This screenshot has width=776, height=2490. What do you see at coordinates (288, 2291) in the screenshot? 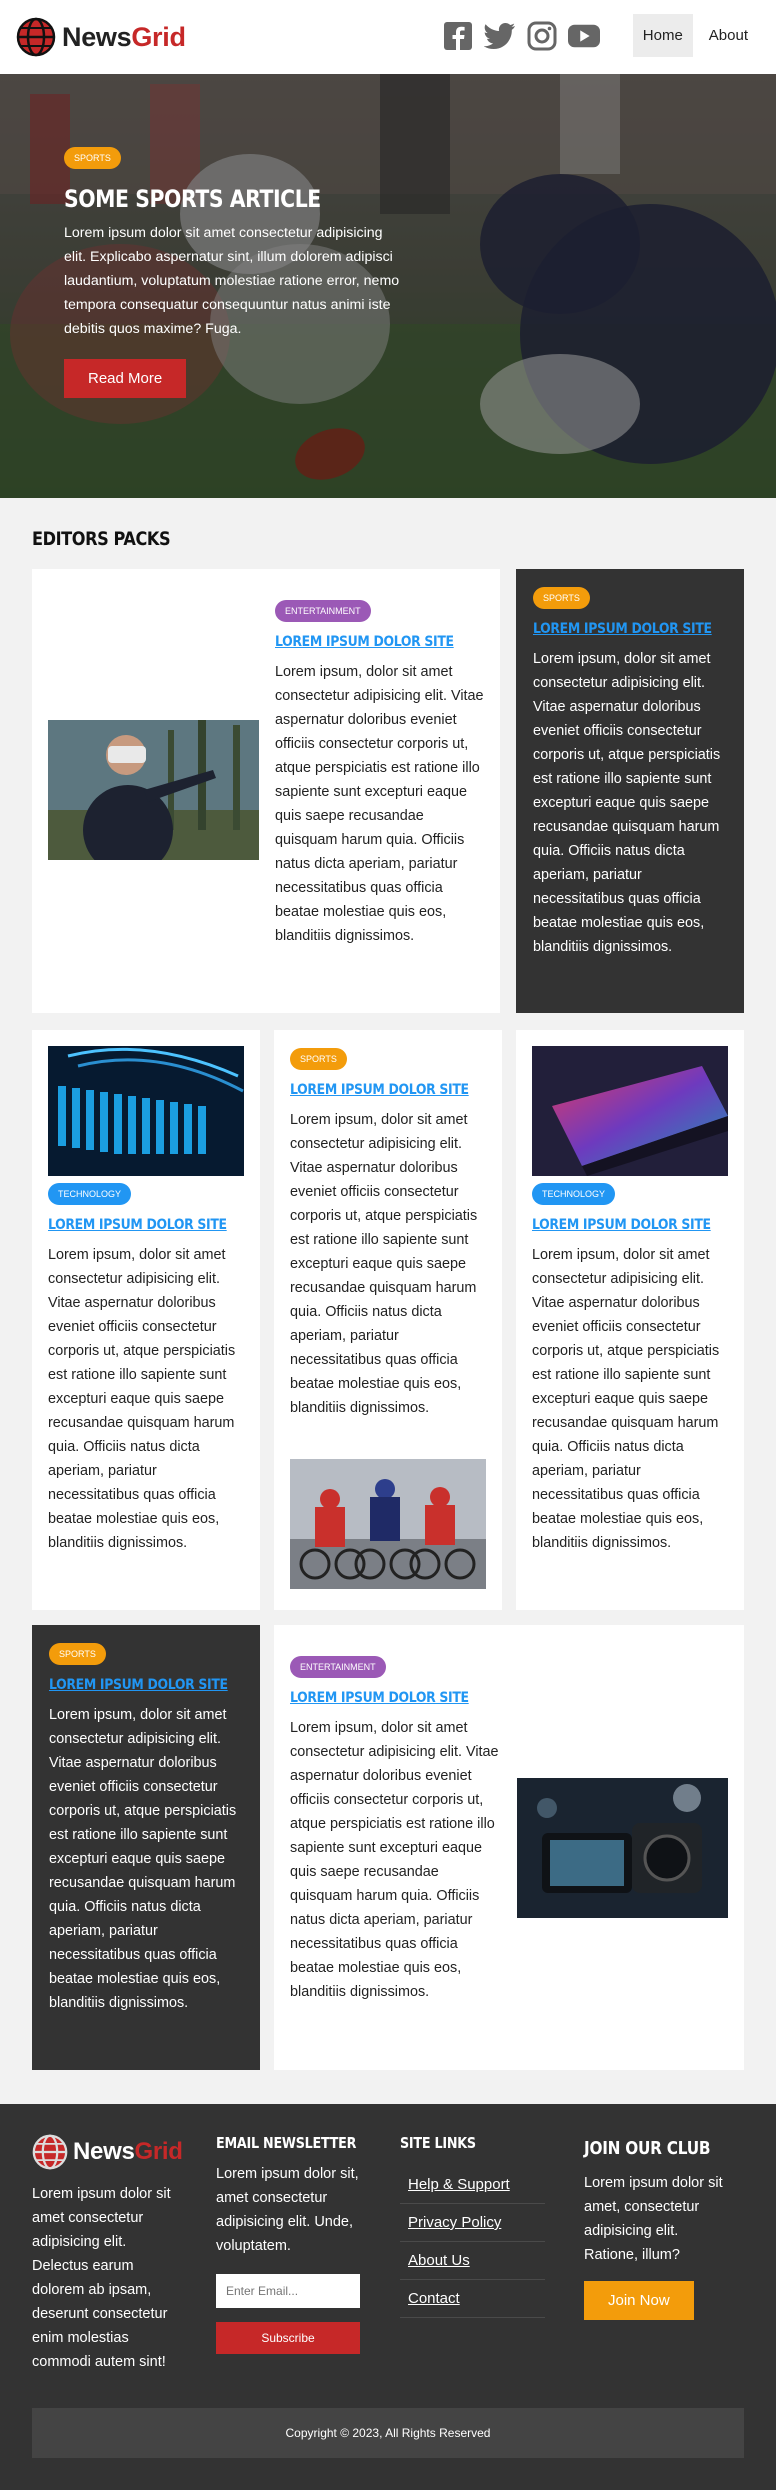
I see `email-field` at bounding box center [288, 2291].